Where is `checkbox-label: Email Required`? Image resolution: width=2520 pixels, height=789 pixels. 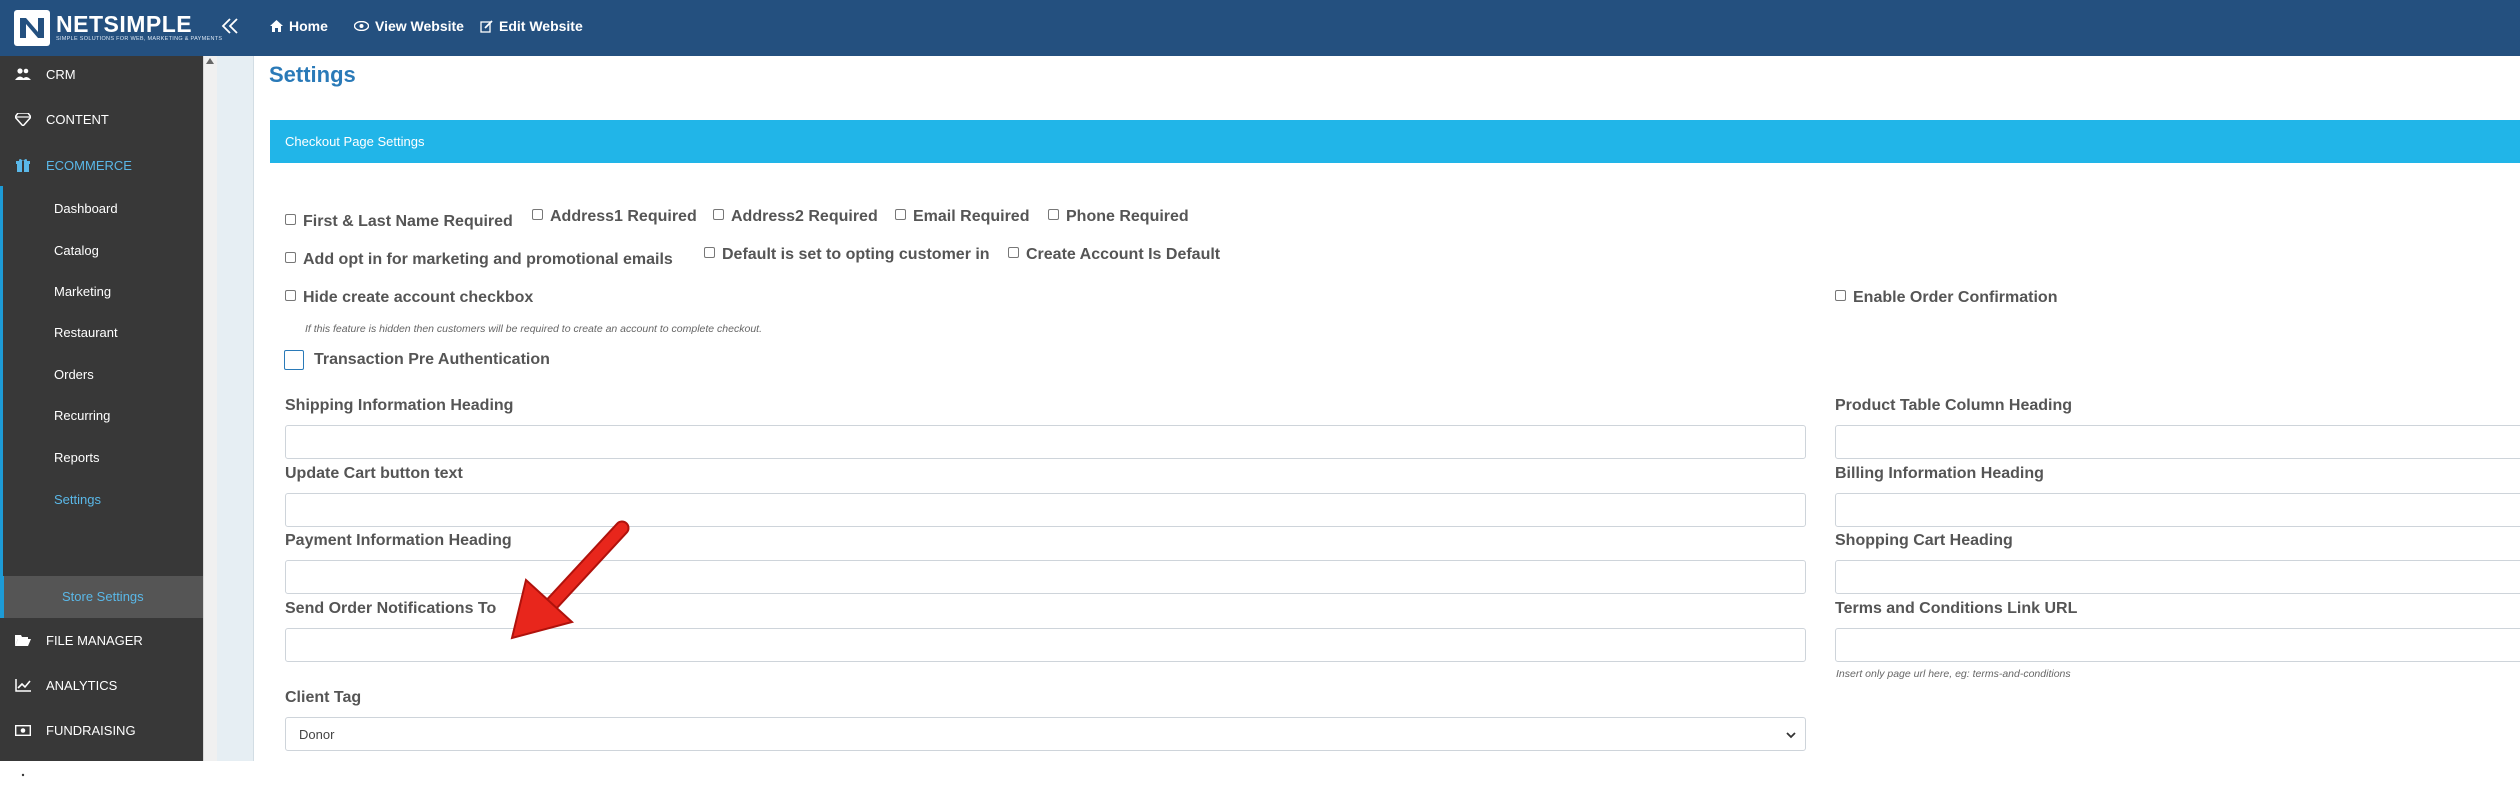
checkbox-label: Email Required is located at coordinates (971, 216).